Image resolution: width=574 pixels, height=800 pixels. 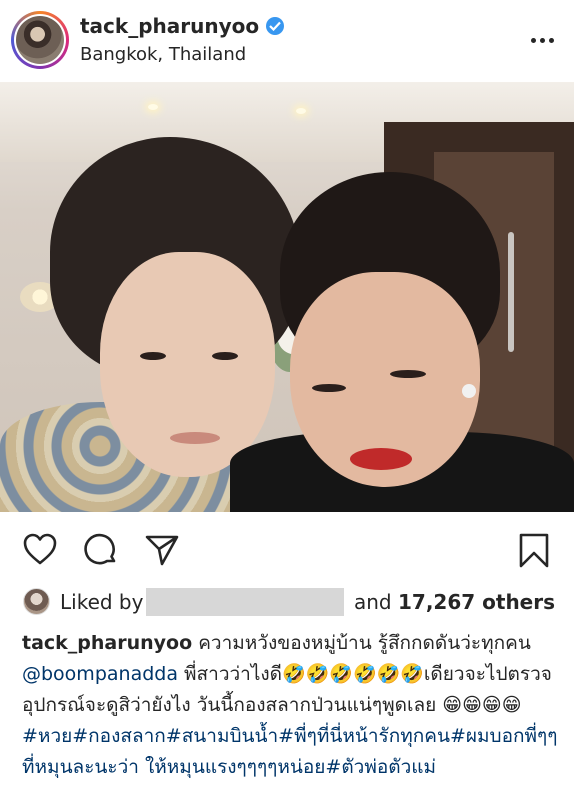 I want to click on likes-row: Liked by and 17,267 others, so click(x=287, y=602).